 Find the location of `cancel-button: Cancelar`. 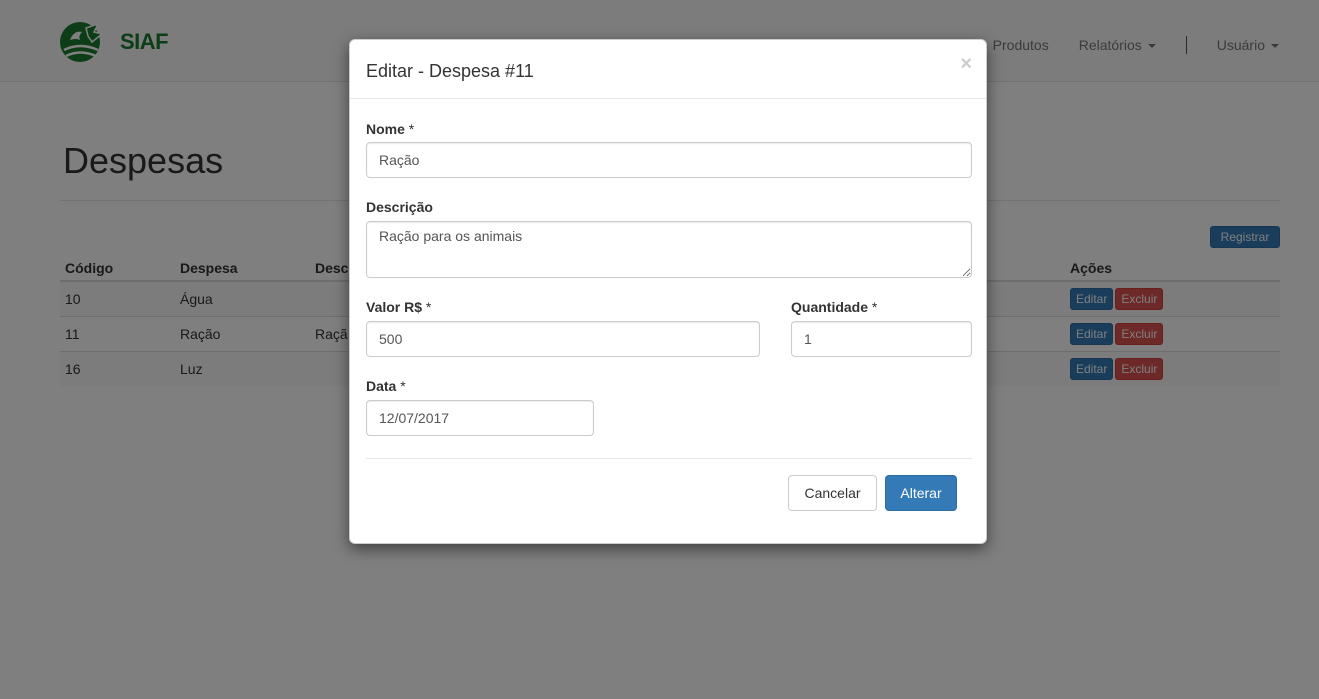

cancel-button: Cancelar is located at coordinates (832, 493).